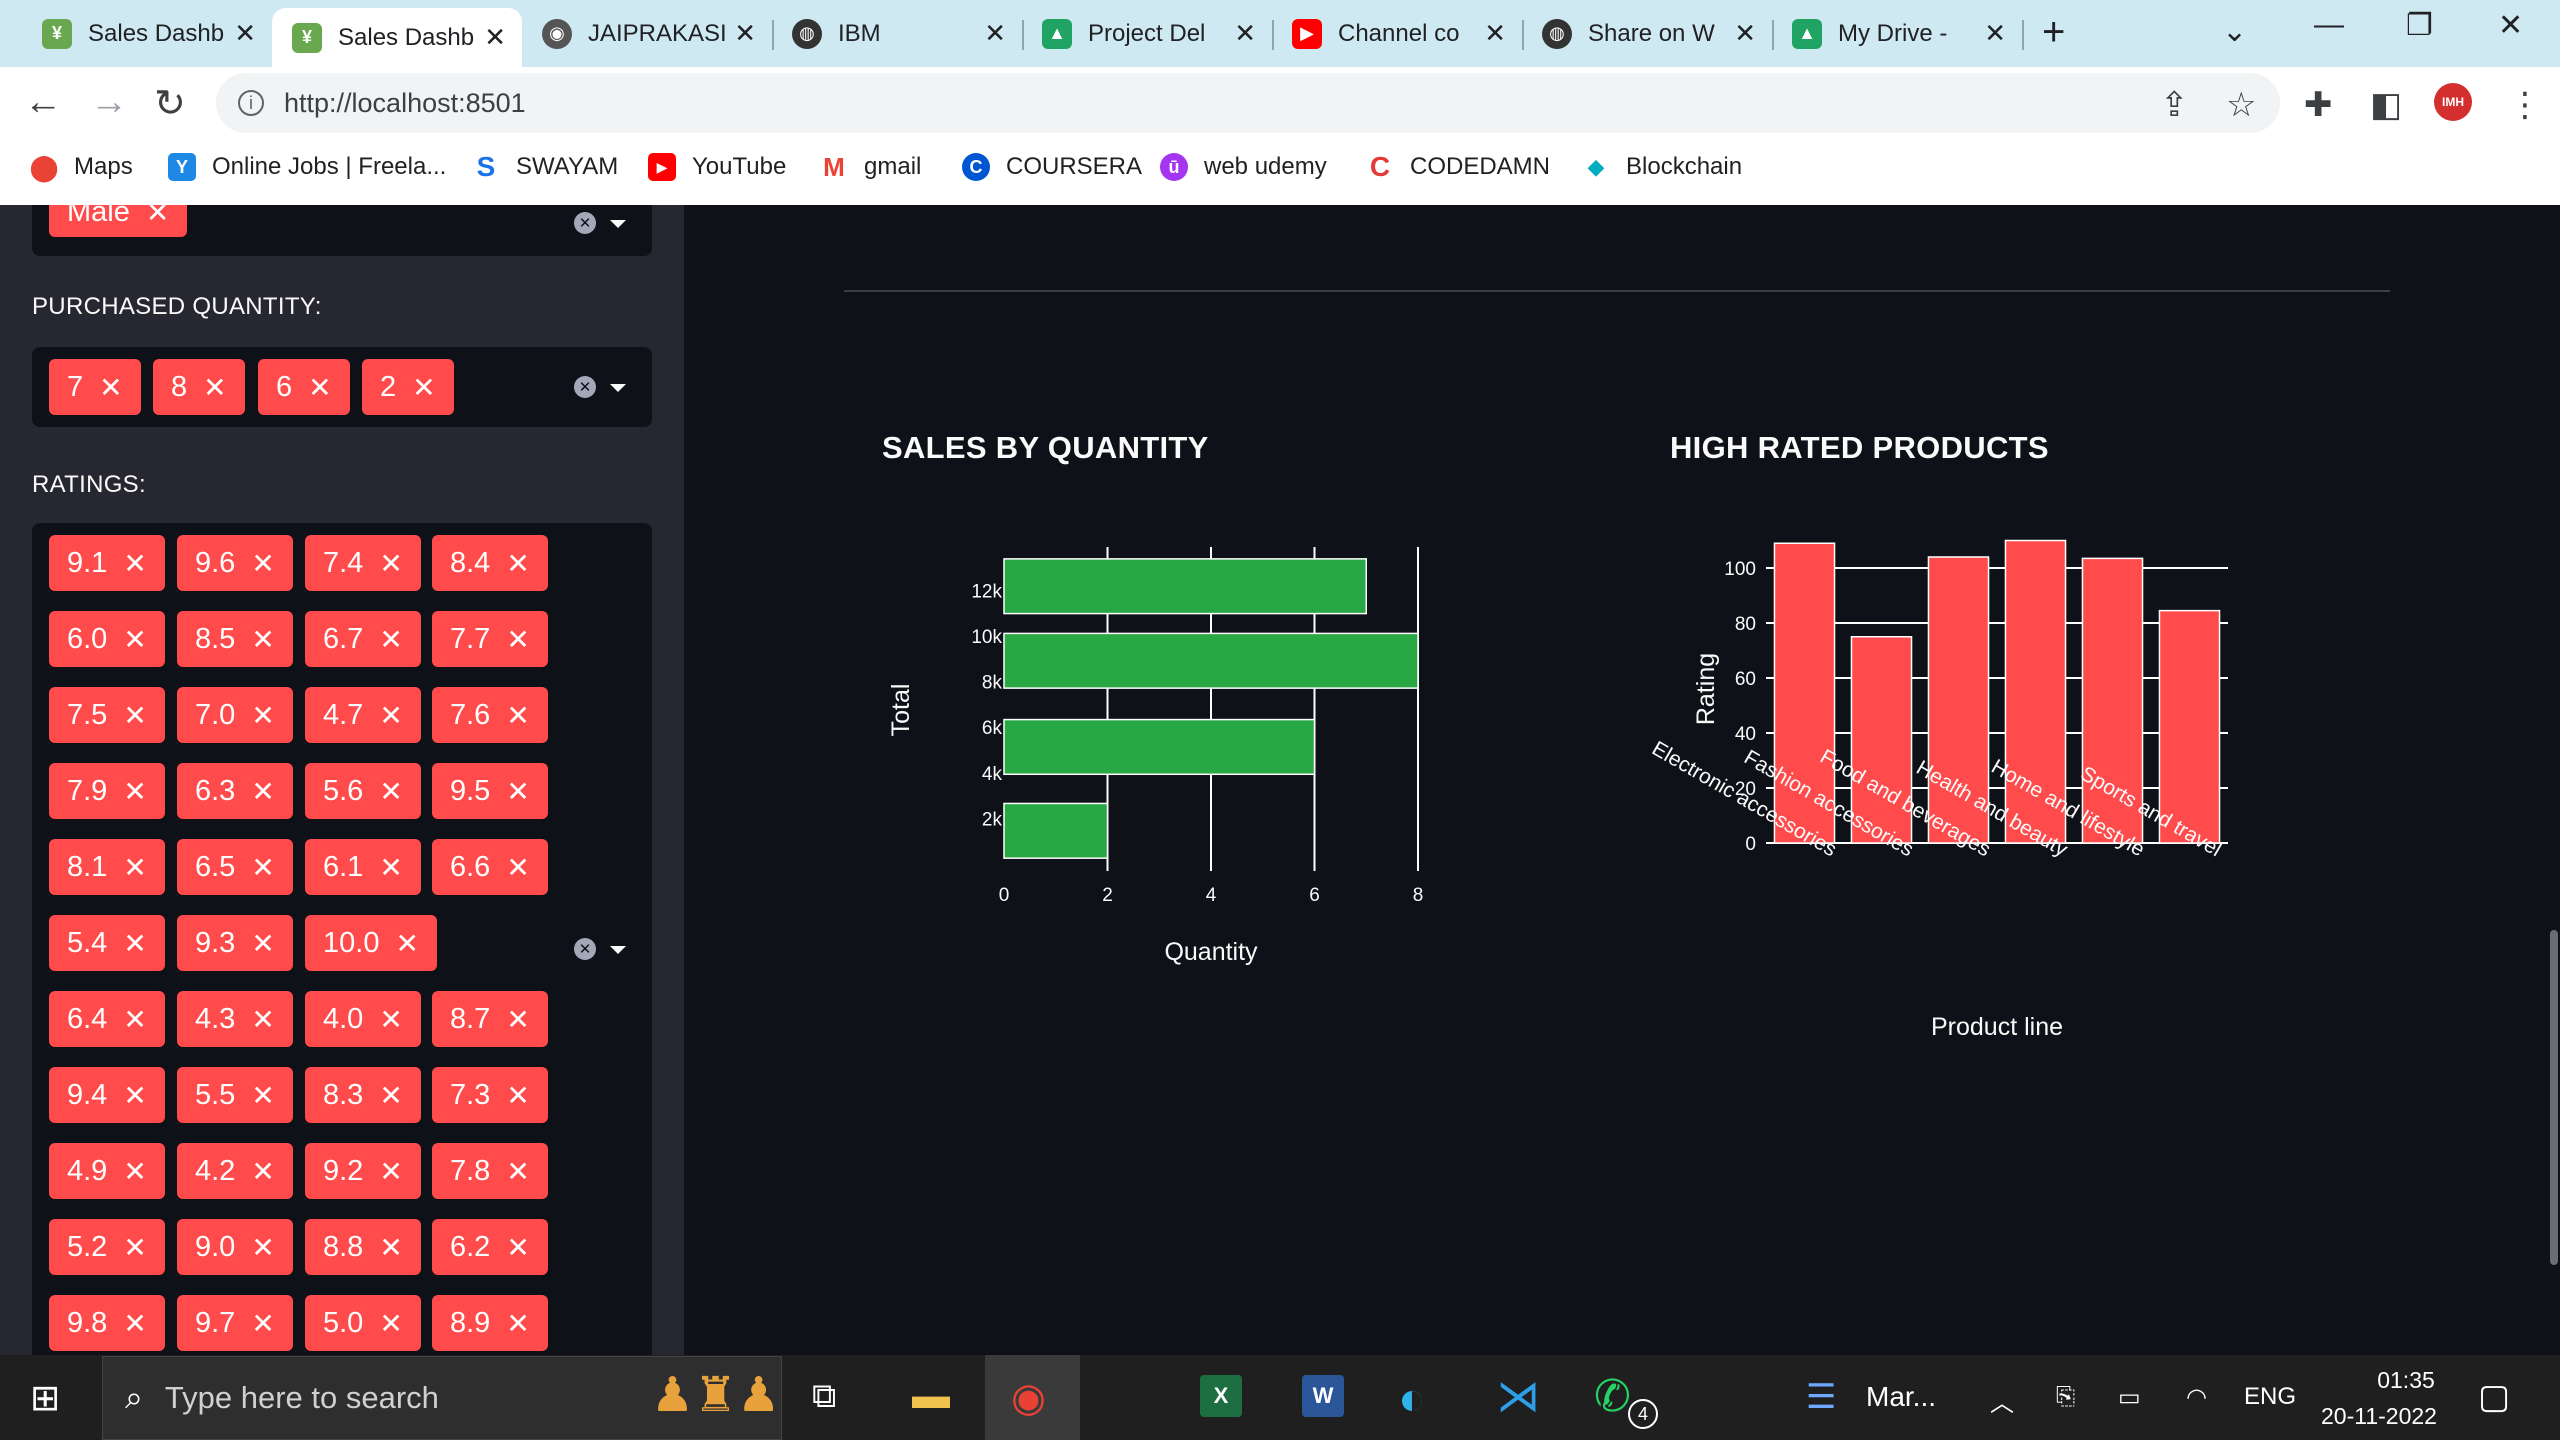 The height and width of the screenshot is (1440, 2560). I want to click on rating-chip: 9.8 ✕, so click(107, 1323).